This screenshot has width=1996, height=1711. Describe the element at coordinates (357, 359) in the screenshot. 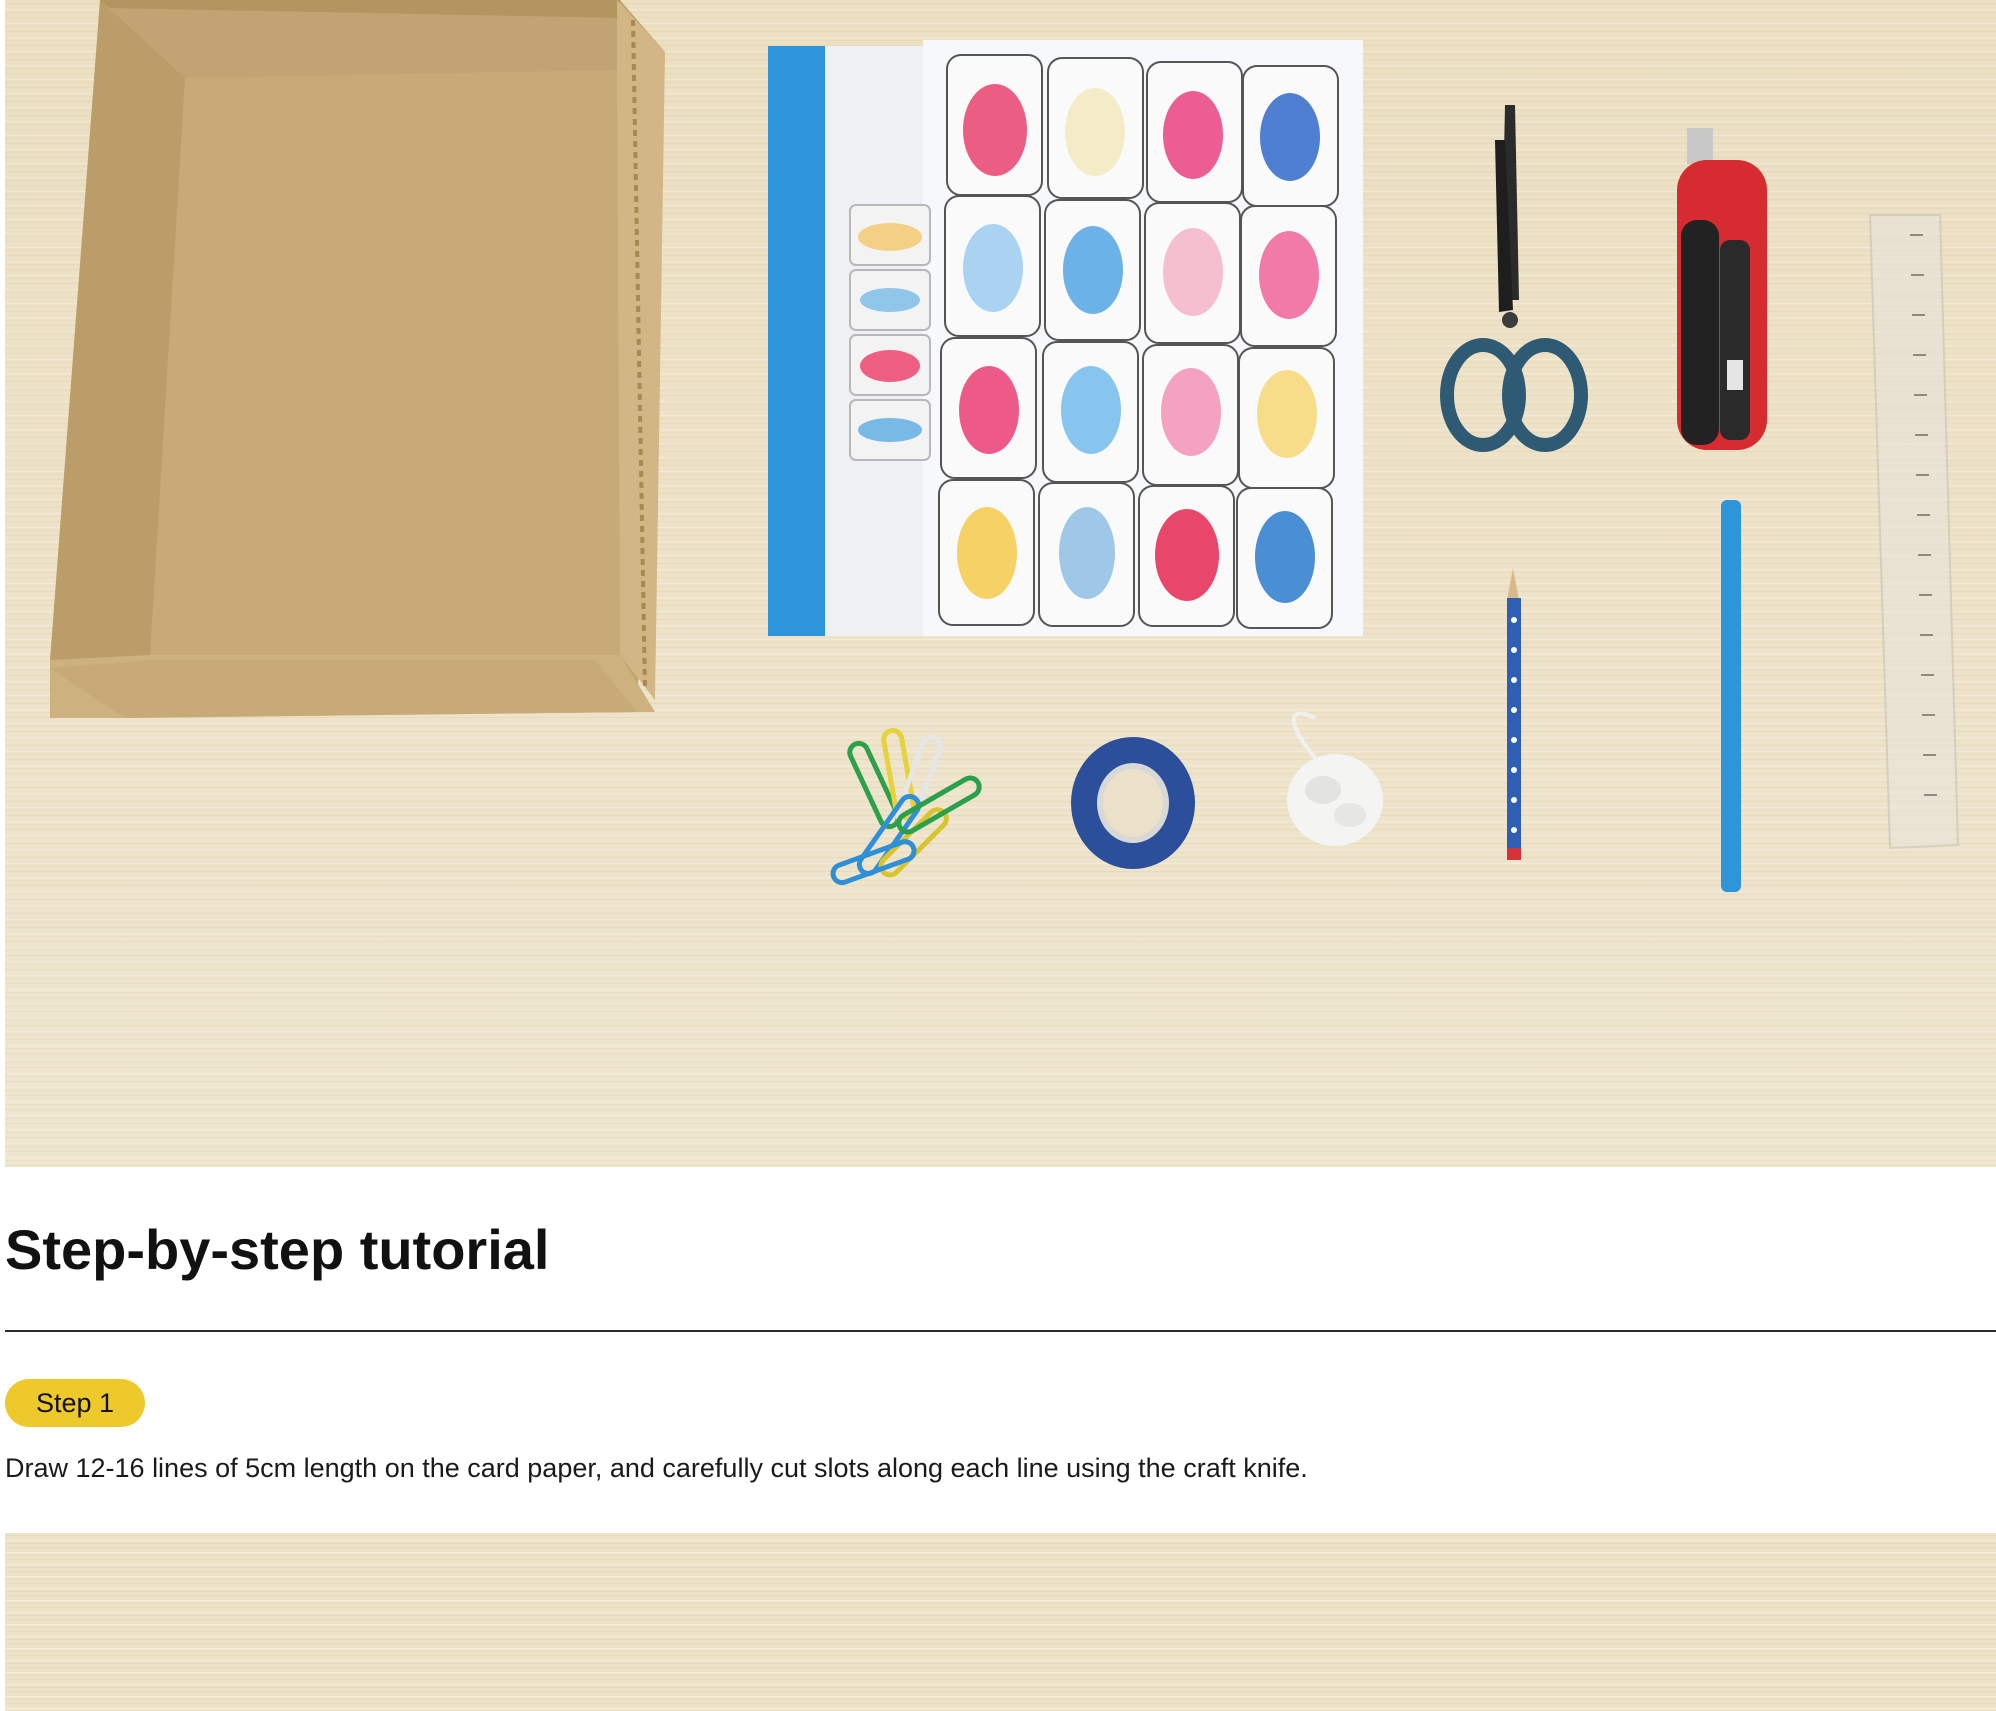

I see `cardboard-box` at that location.